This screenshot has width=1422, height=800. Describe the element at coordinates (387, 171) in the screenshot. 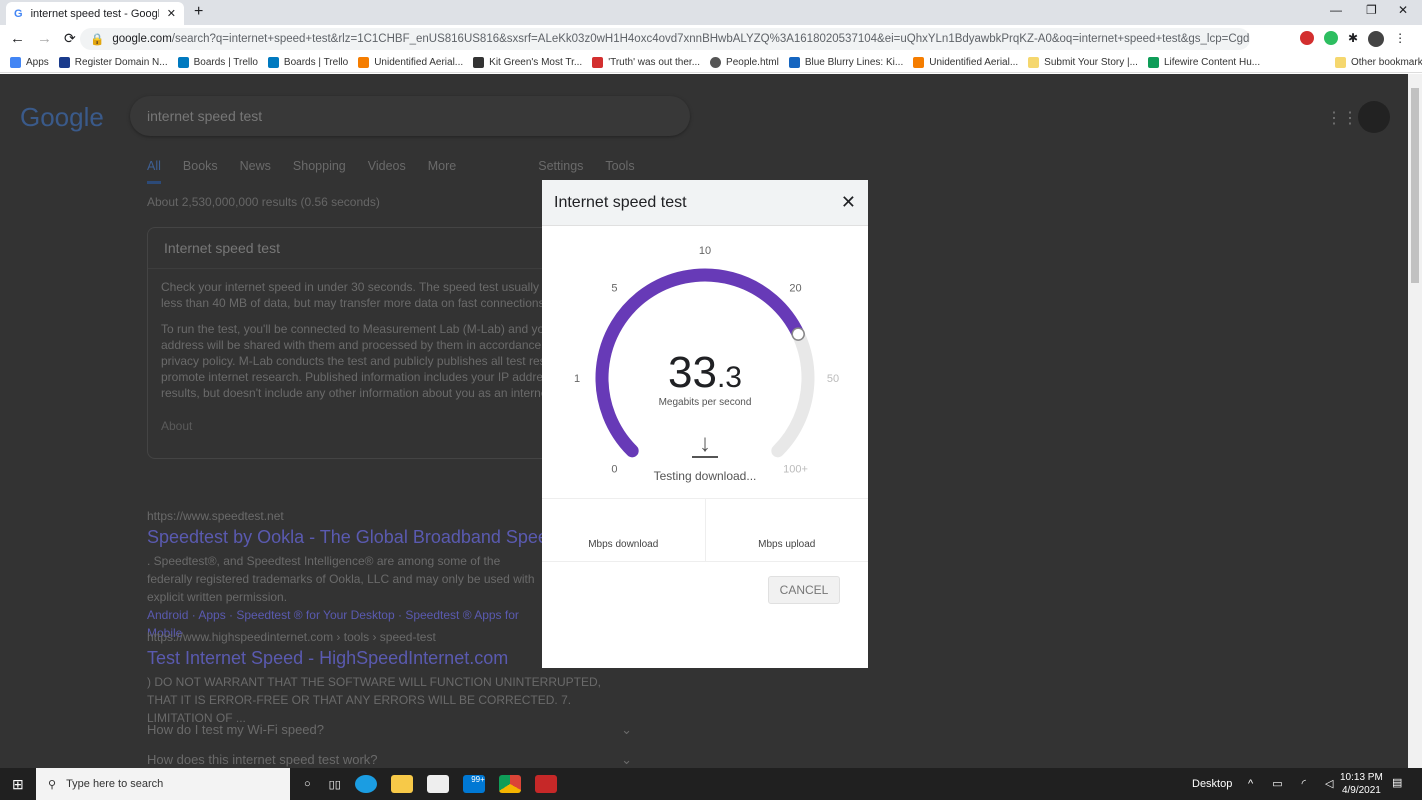

I see `tab-videos: Videos` at that location.